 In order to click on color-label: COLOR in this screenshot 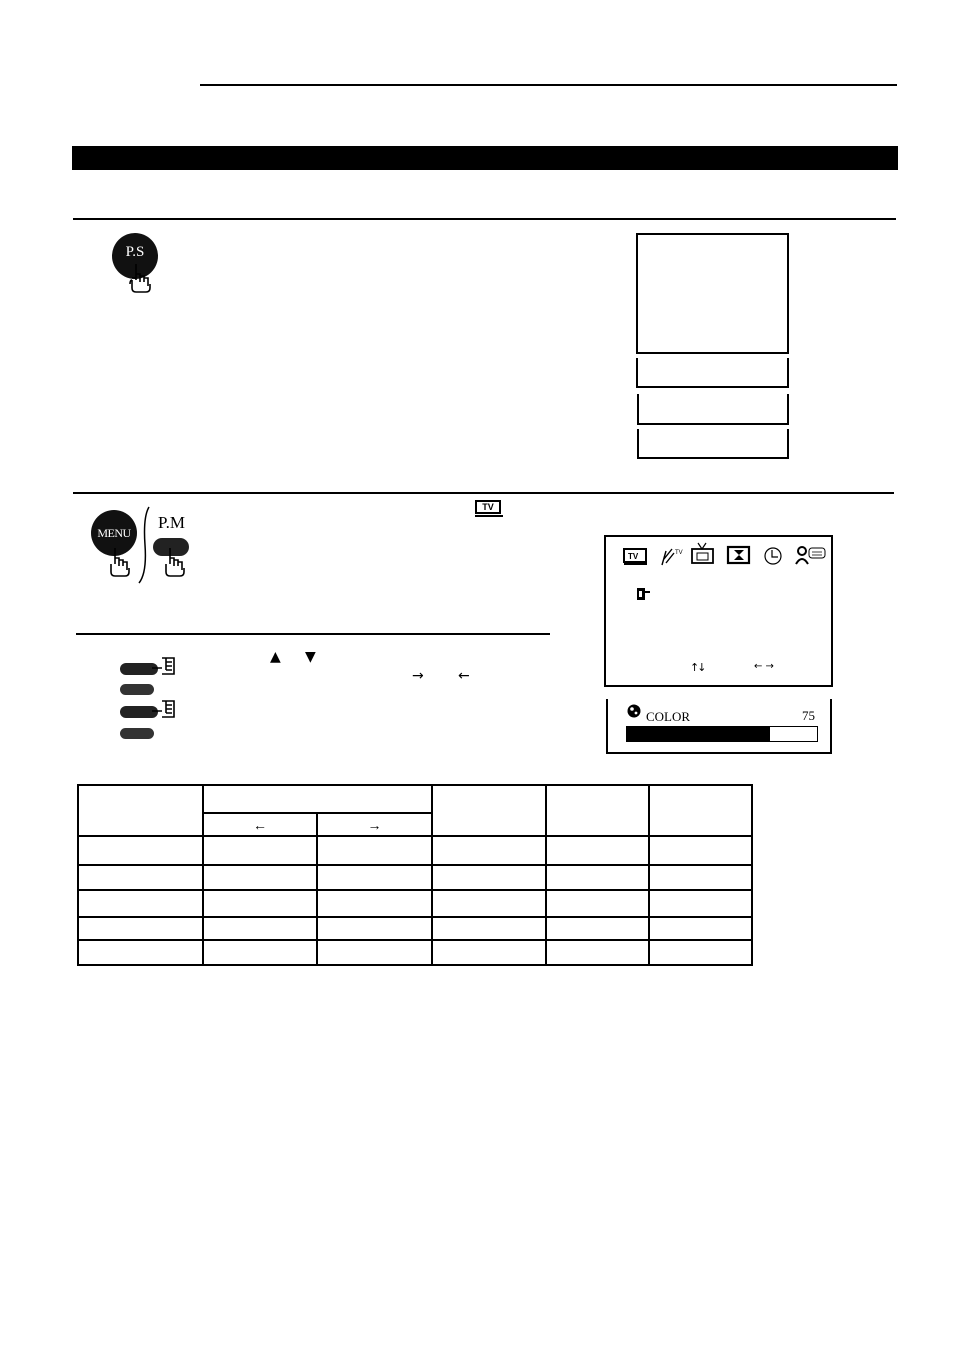, I will do `click(668, 716)`.